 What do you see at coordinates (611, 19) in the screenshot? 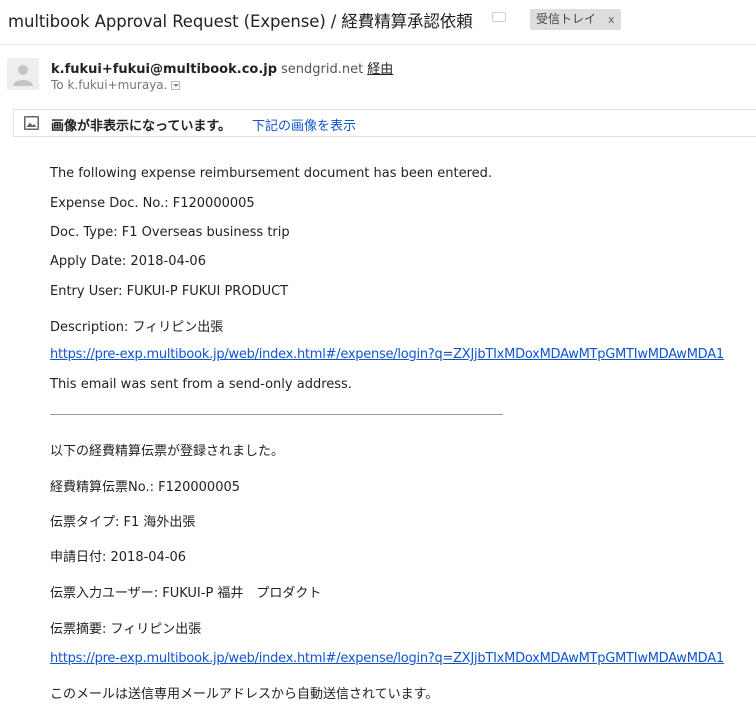
I see `remove-label-button: x` at bounding box center [611, 19].